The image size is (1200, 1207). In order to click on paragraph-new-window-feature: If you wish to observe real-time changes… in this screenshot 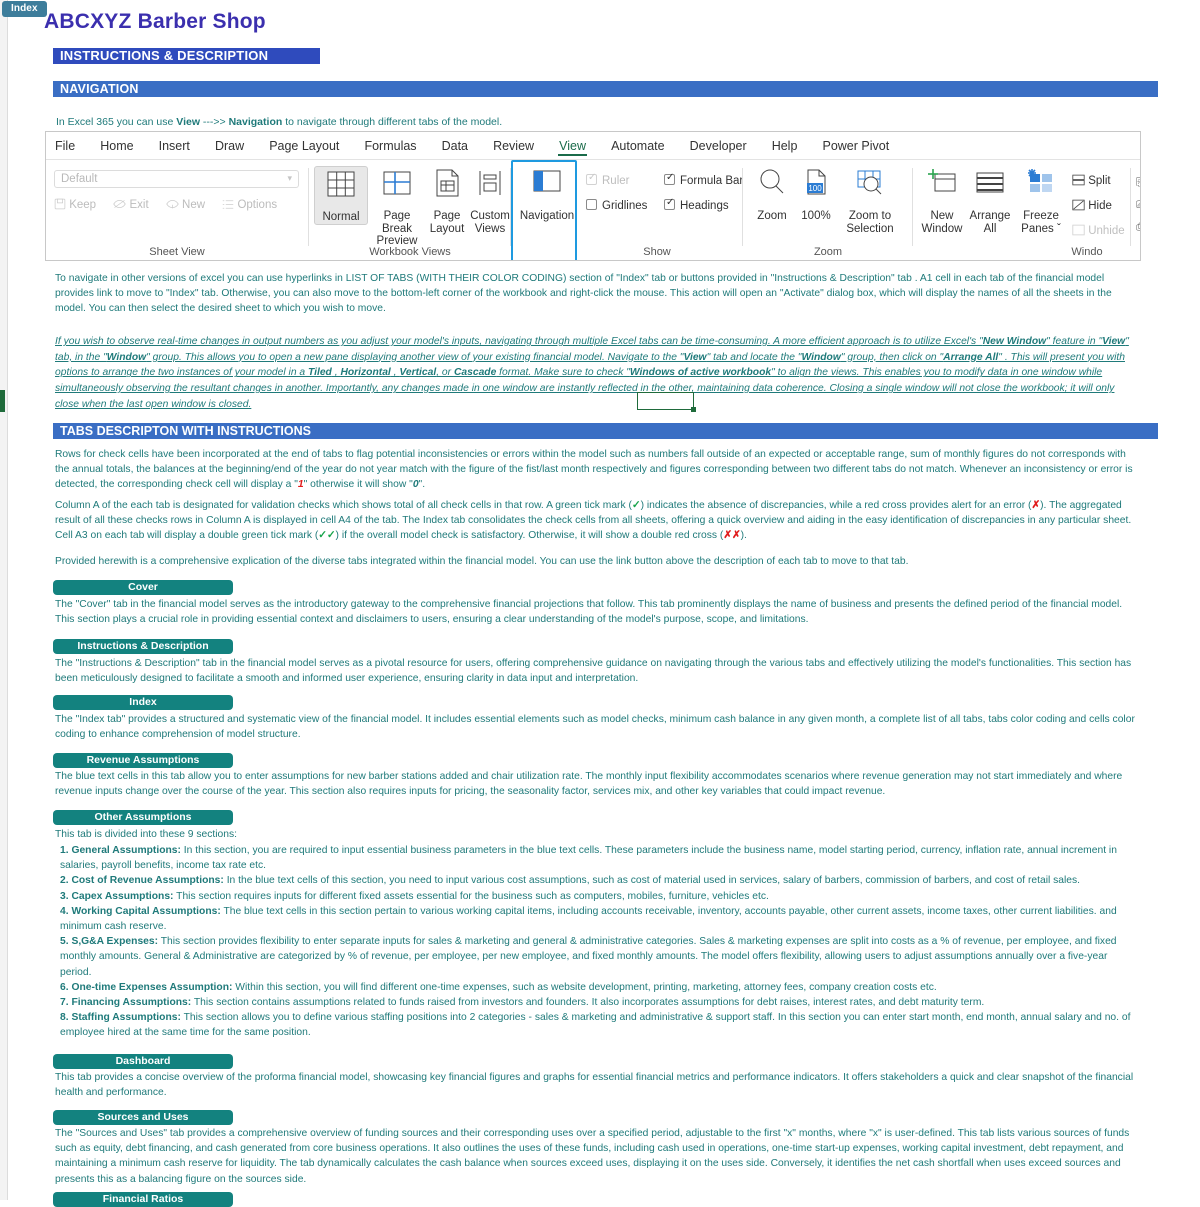, I will do `click(597, 373)`.